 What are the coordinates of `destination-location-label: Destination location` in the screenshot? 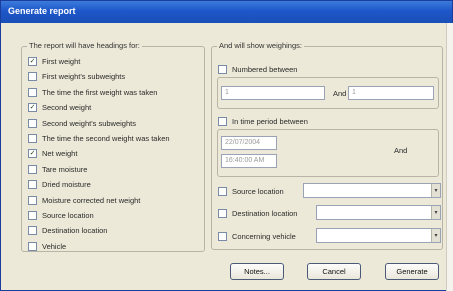 It's located at (265, 213).